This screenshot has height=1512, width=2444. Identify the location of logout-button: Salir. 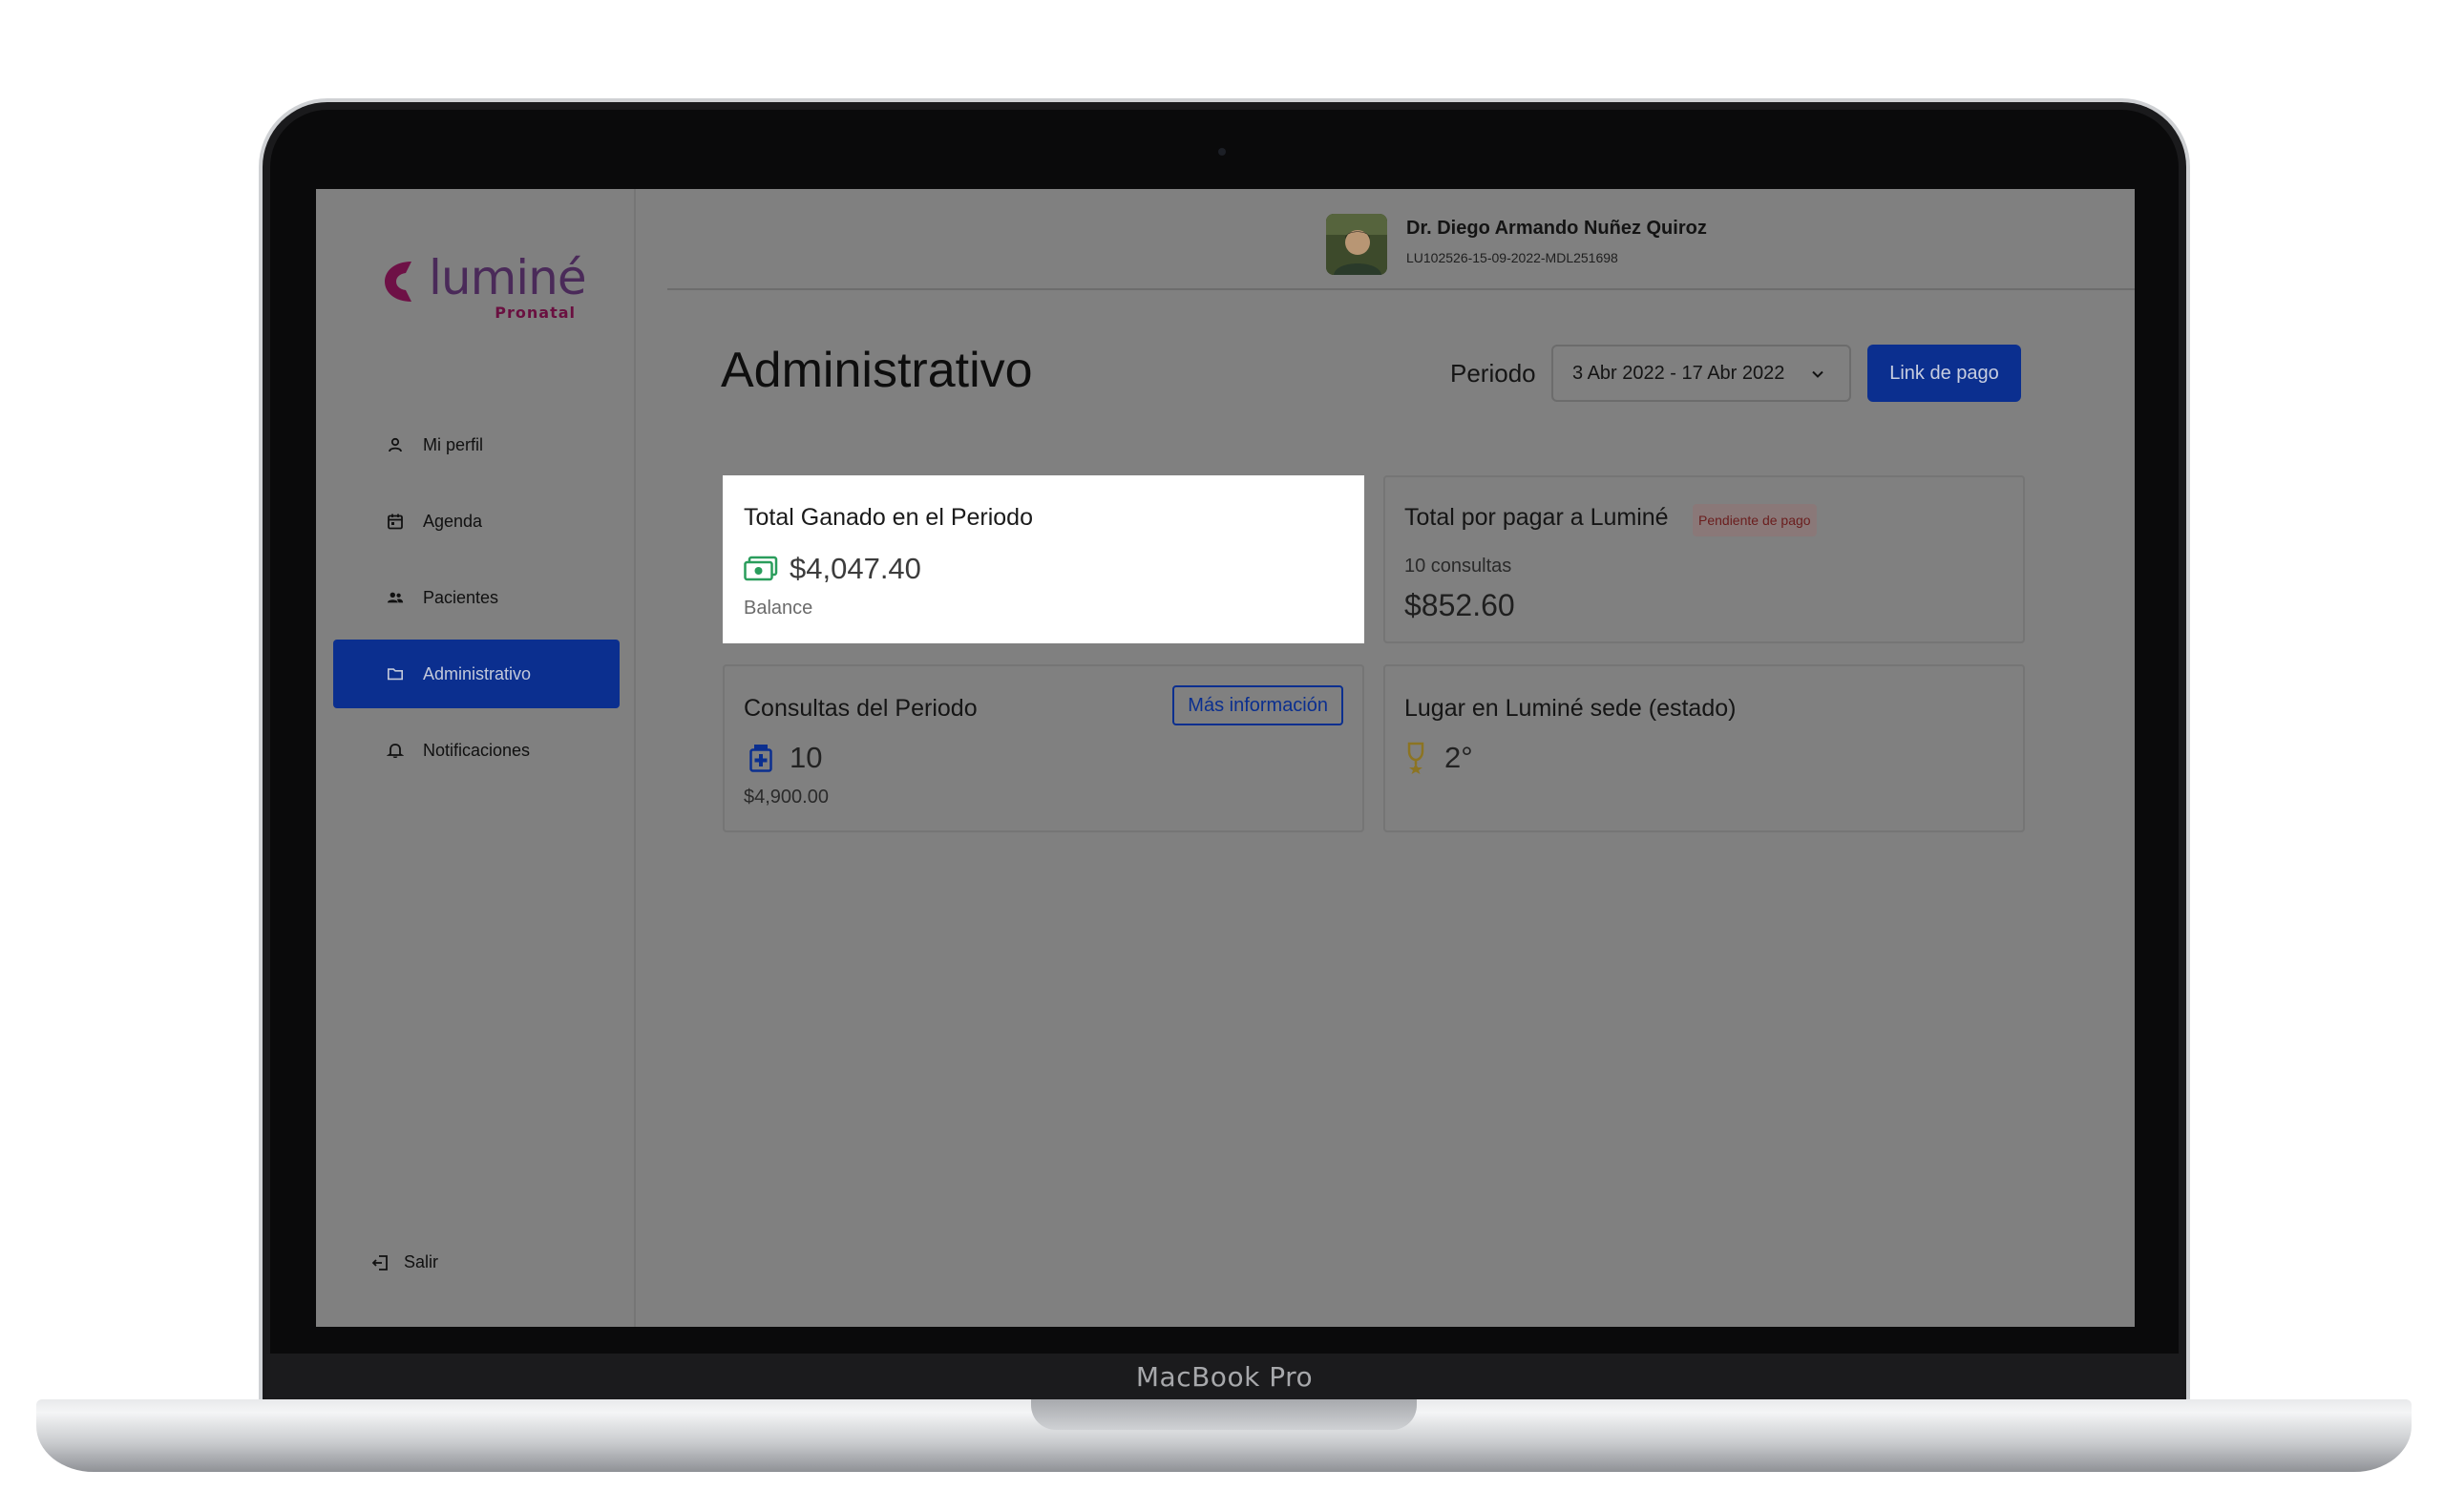
(404, 1262).